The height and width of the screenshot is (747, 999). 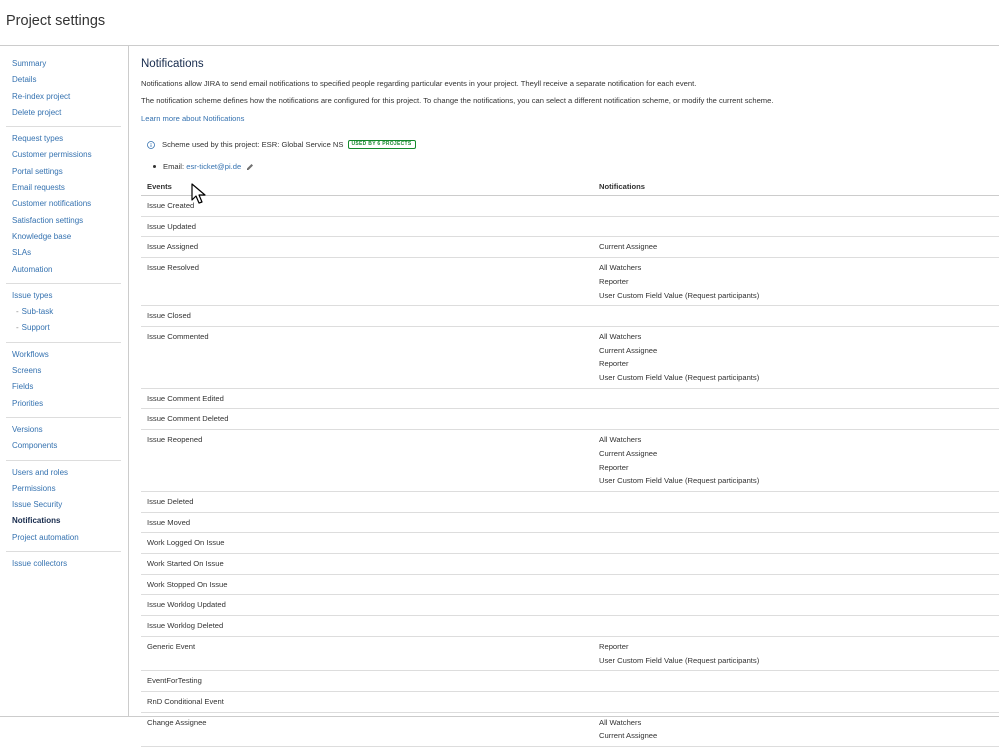 What do you see at coordinates (570, 681) in the screenshot?
I see `table-row: EventForTesting` at bounding box center [570, 681].